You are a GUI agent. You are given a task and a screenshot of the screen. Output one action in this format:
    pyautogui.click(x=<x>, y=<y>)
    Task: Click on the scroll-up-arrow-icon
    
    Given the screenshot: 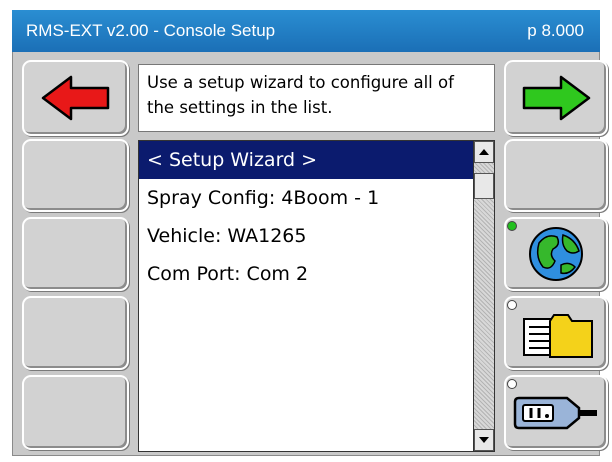 What is the action you would take?
    pyautogui.click(x=484, y=152)
    